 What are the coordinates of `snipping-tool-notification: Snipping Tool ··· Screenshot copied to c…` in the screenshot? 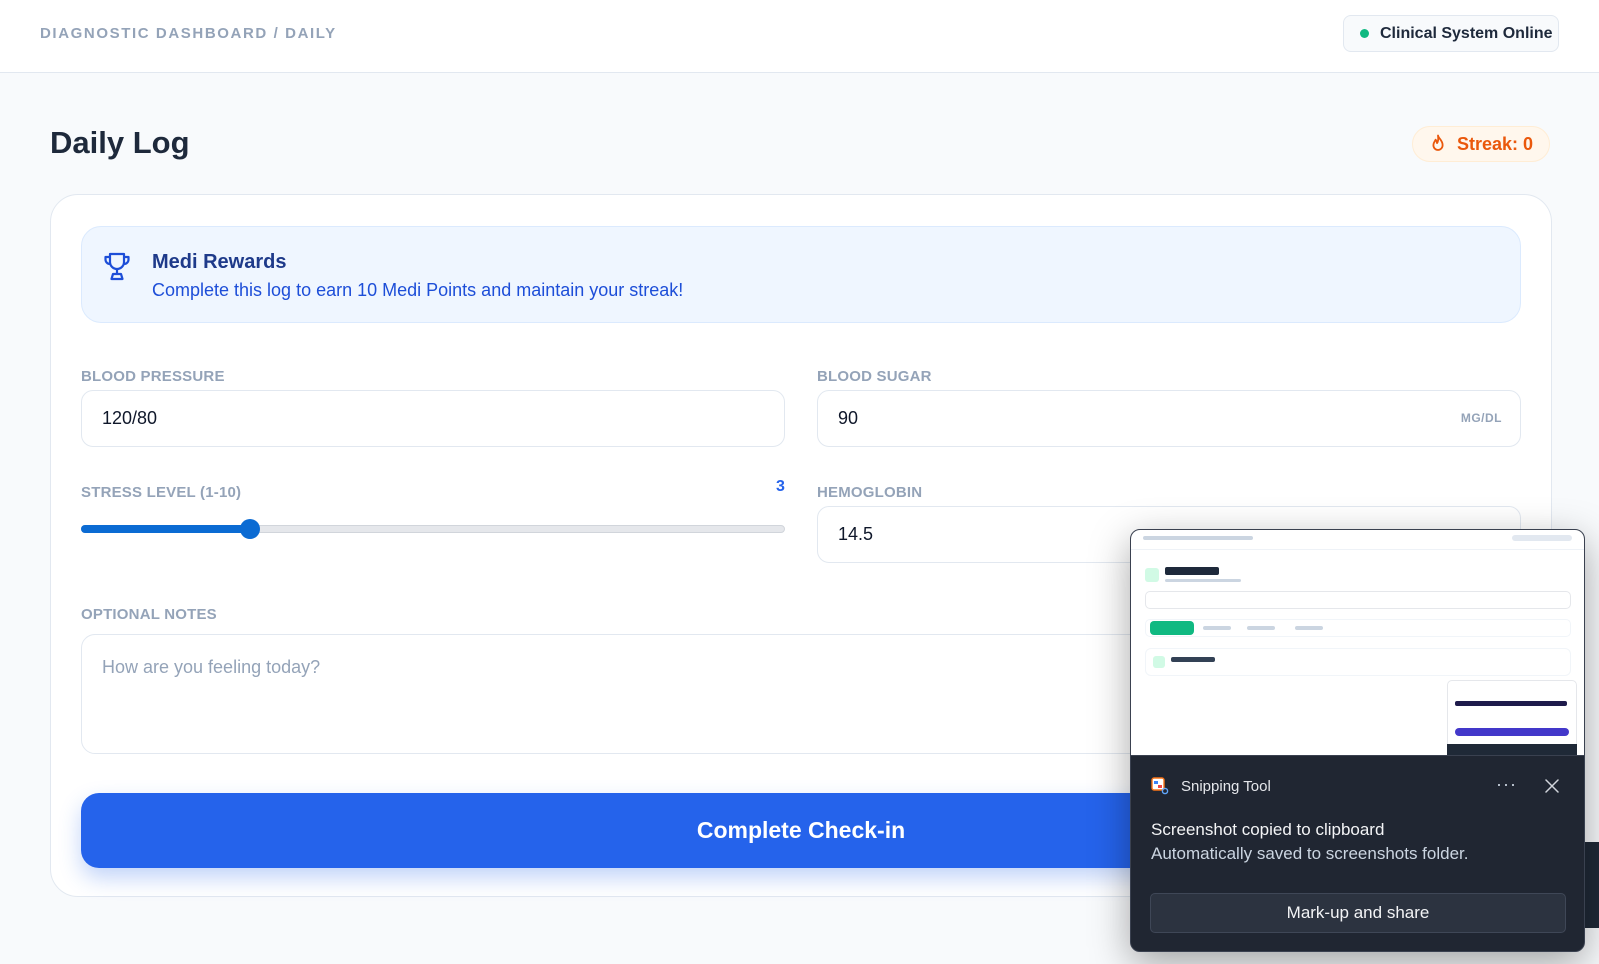 It's located at (1357, 740).